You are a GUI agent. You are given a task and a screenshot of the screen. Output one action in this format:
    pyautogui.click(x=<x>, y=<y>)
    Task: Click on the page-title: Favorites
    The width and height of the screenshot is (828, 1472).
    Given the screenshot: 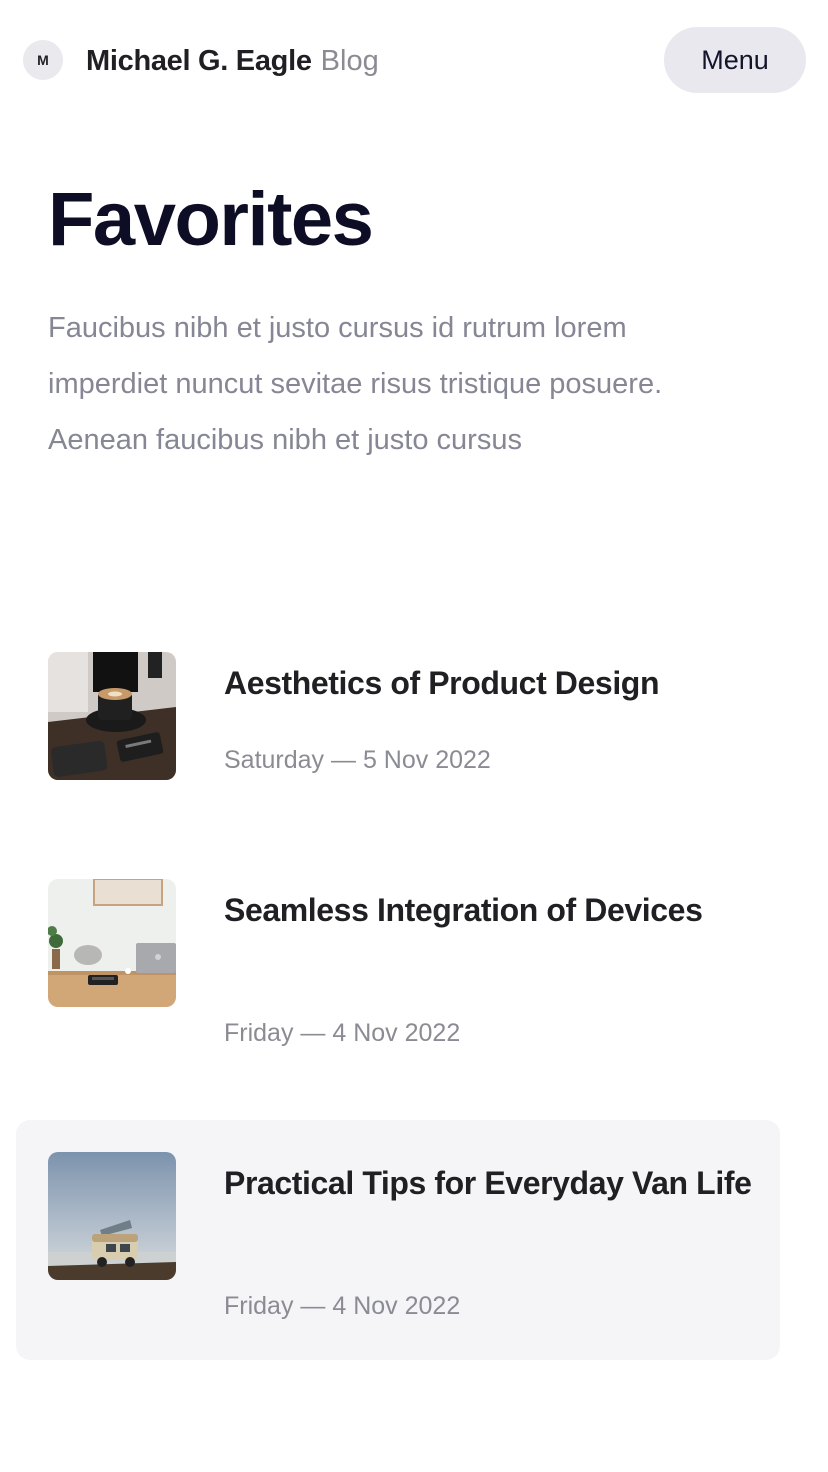 What is the action you would take?
    pyautogui.click(x=211, y=219)
    